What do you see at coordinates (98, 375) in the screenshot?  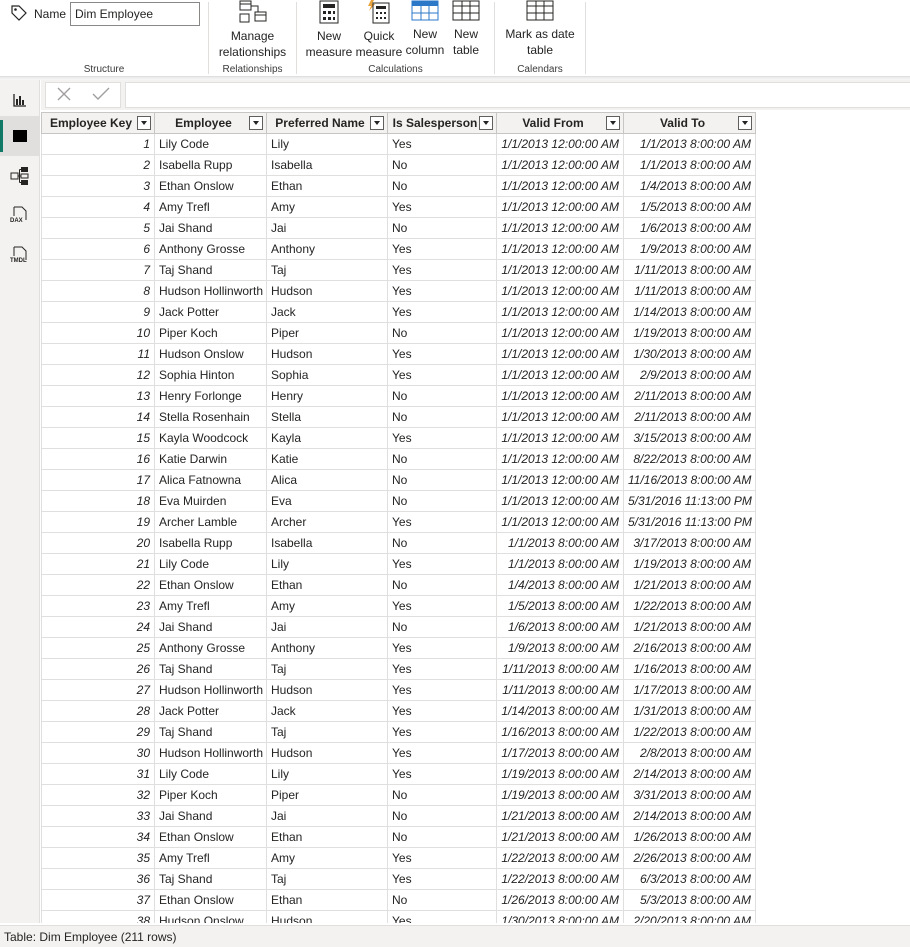 I see `cell-employee-key: 12` at bounding box center [98, 375].